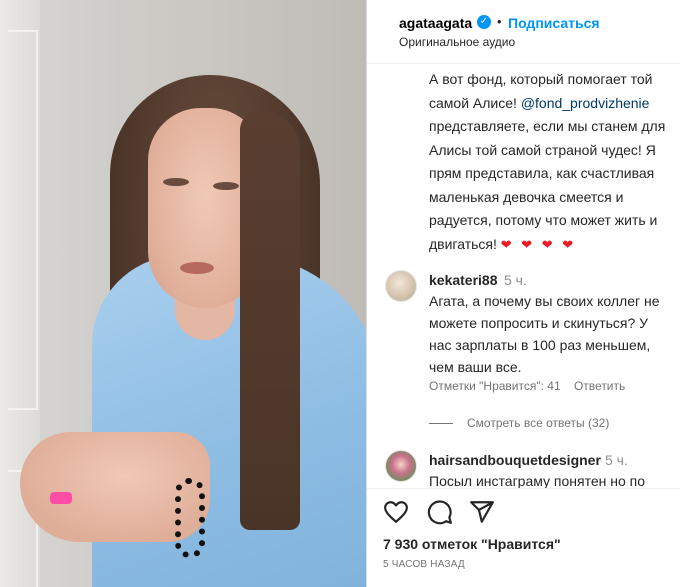  I want to click on wall-molding, so click(23, 220).